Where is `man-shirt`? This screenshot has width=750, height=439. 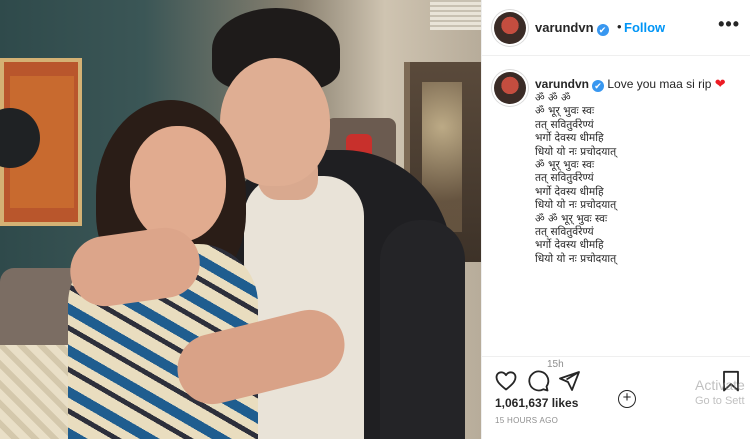 man-shirt is located at coordinates (304, 307).